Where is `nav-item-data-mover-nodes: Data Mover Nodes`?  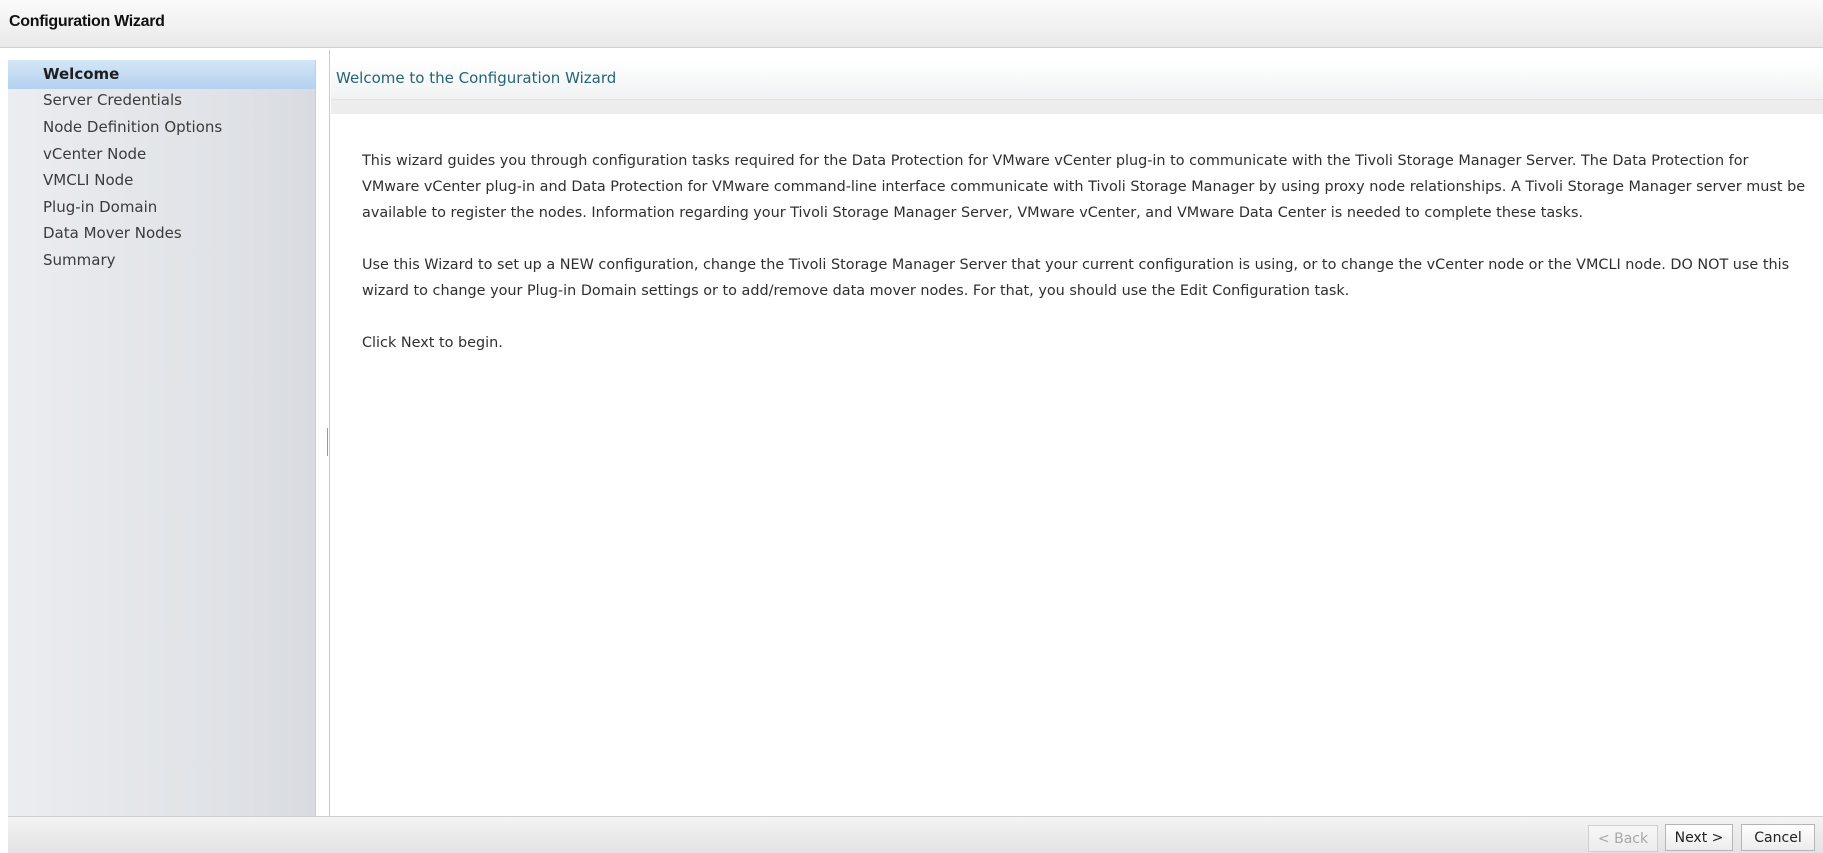 nav-item-data-mover-nodes: Data Mover Nodes is located at coordinates (161, 233).